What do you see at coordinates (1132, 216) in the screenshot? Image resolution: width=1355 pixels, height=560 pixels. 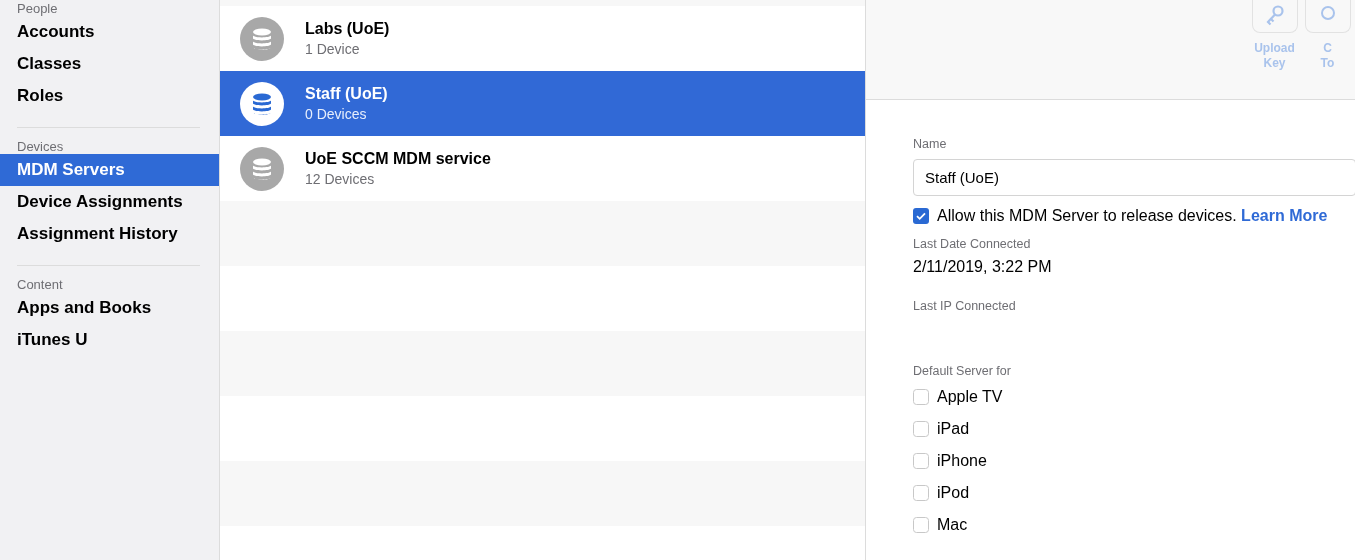 I see `checkbox-label: Allow this MDM Server to release devices. Learn More` at bounding box center [1132, 216].